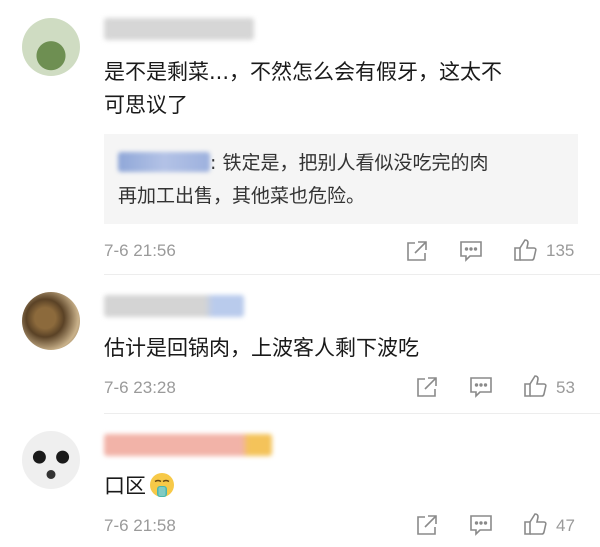  I want to click on comment-text: 口区, so click(139, 486).